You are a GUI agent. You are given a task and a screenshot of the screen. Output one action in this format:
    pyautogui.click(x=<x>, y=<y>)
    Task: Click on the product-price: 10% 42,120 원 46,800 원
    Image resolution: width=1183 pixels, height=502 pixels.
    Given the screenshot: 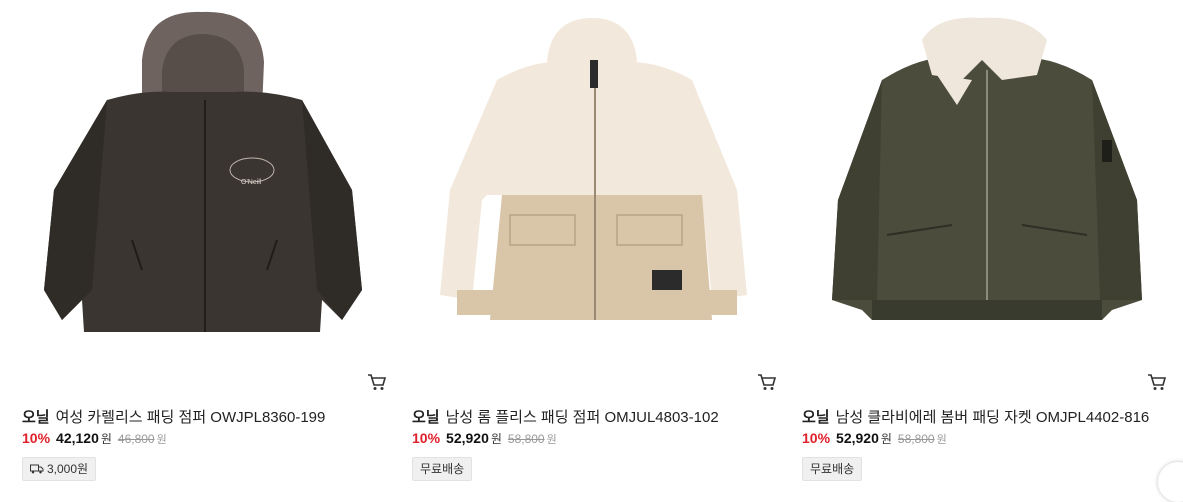 What is the action you would take?
    pyautogui.click(x=94, y=438)
    